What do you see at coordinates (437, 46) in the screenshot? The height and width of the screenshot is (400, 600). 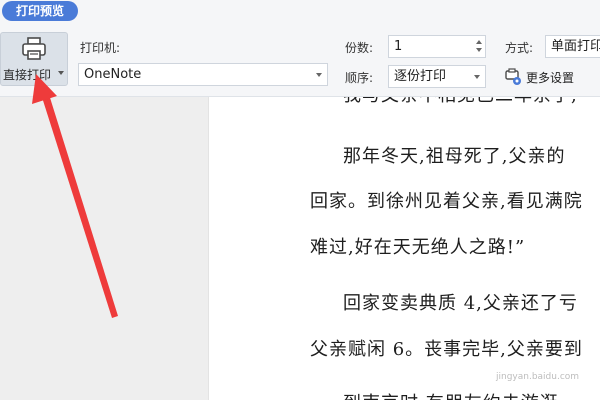 I see `copies-stepper: 1` at bounding box center [437, 46].